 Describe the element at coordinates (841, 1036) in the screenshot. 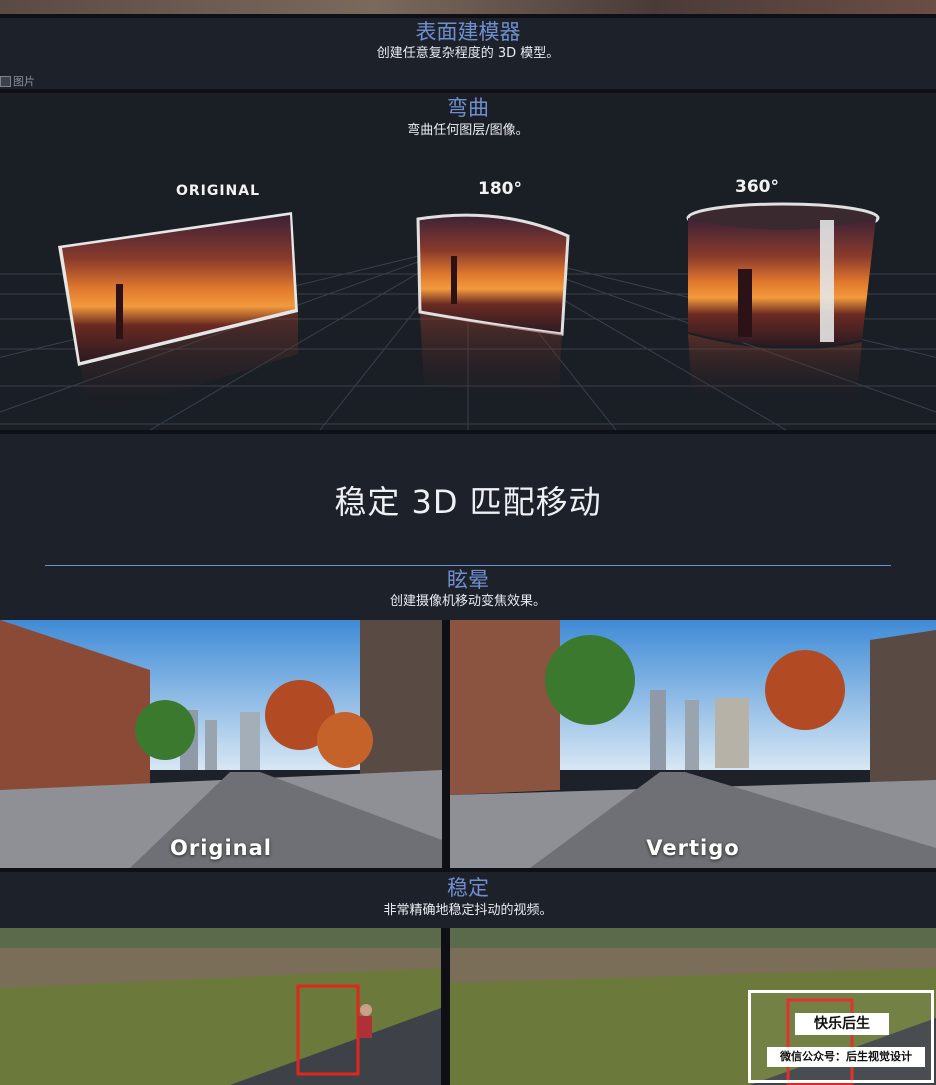

I see `watermark-badge: 快乐后生 微信公众号：后生视觉设计` at that location.